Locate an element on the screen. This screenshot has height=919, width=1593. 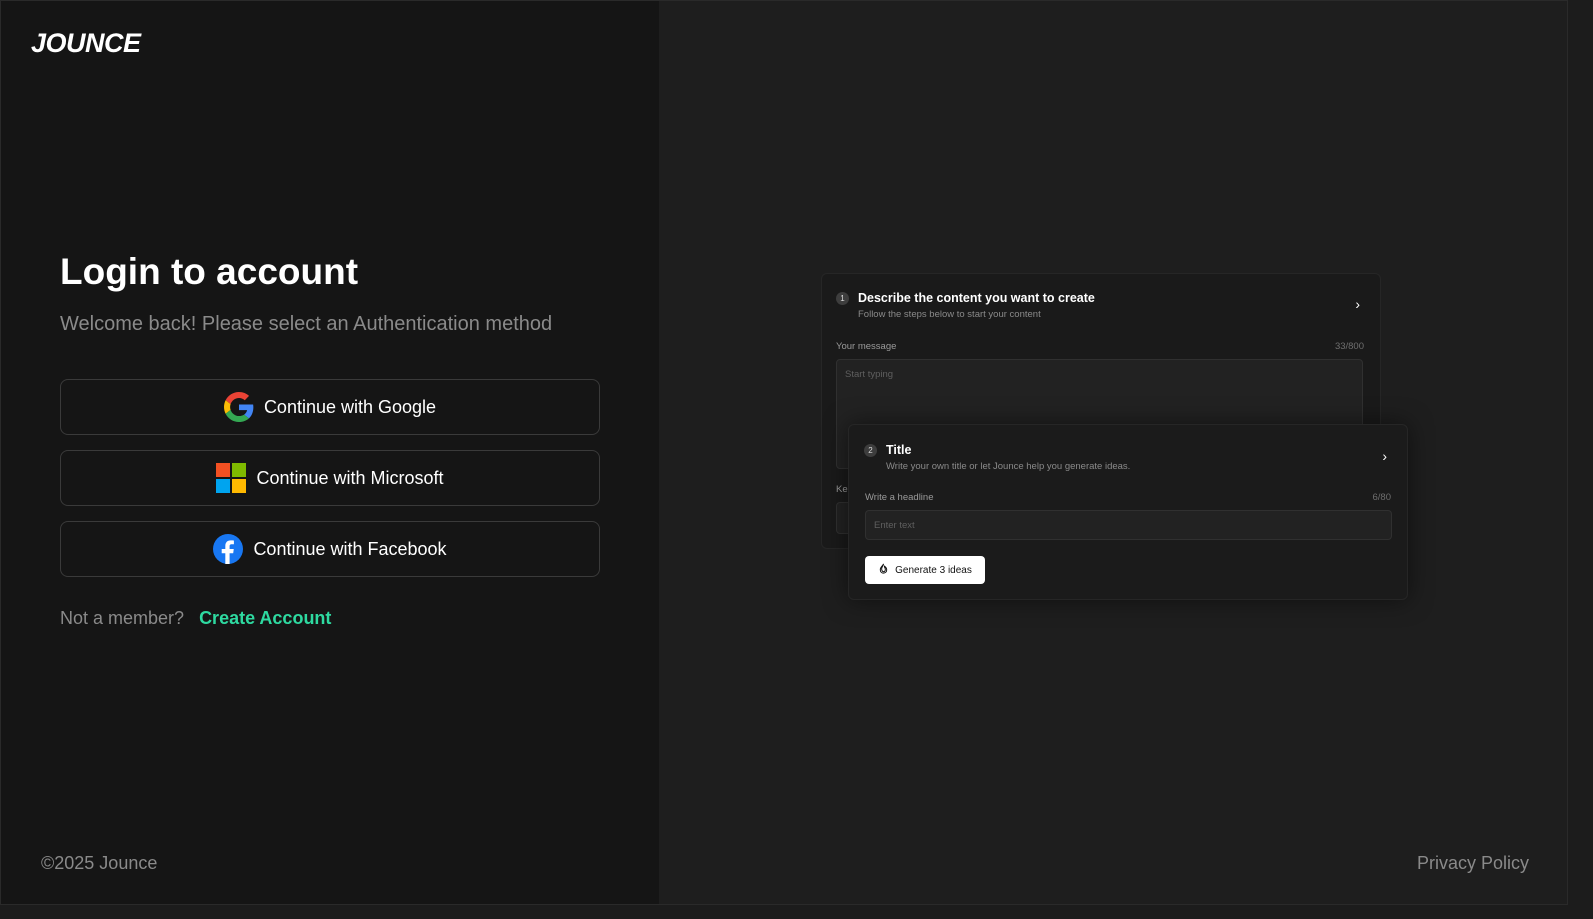
generate-ideas-label: Generate 3 ideas is located at coordinates (933, 570).